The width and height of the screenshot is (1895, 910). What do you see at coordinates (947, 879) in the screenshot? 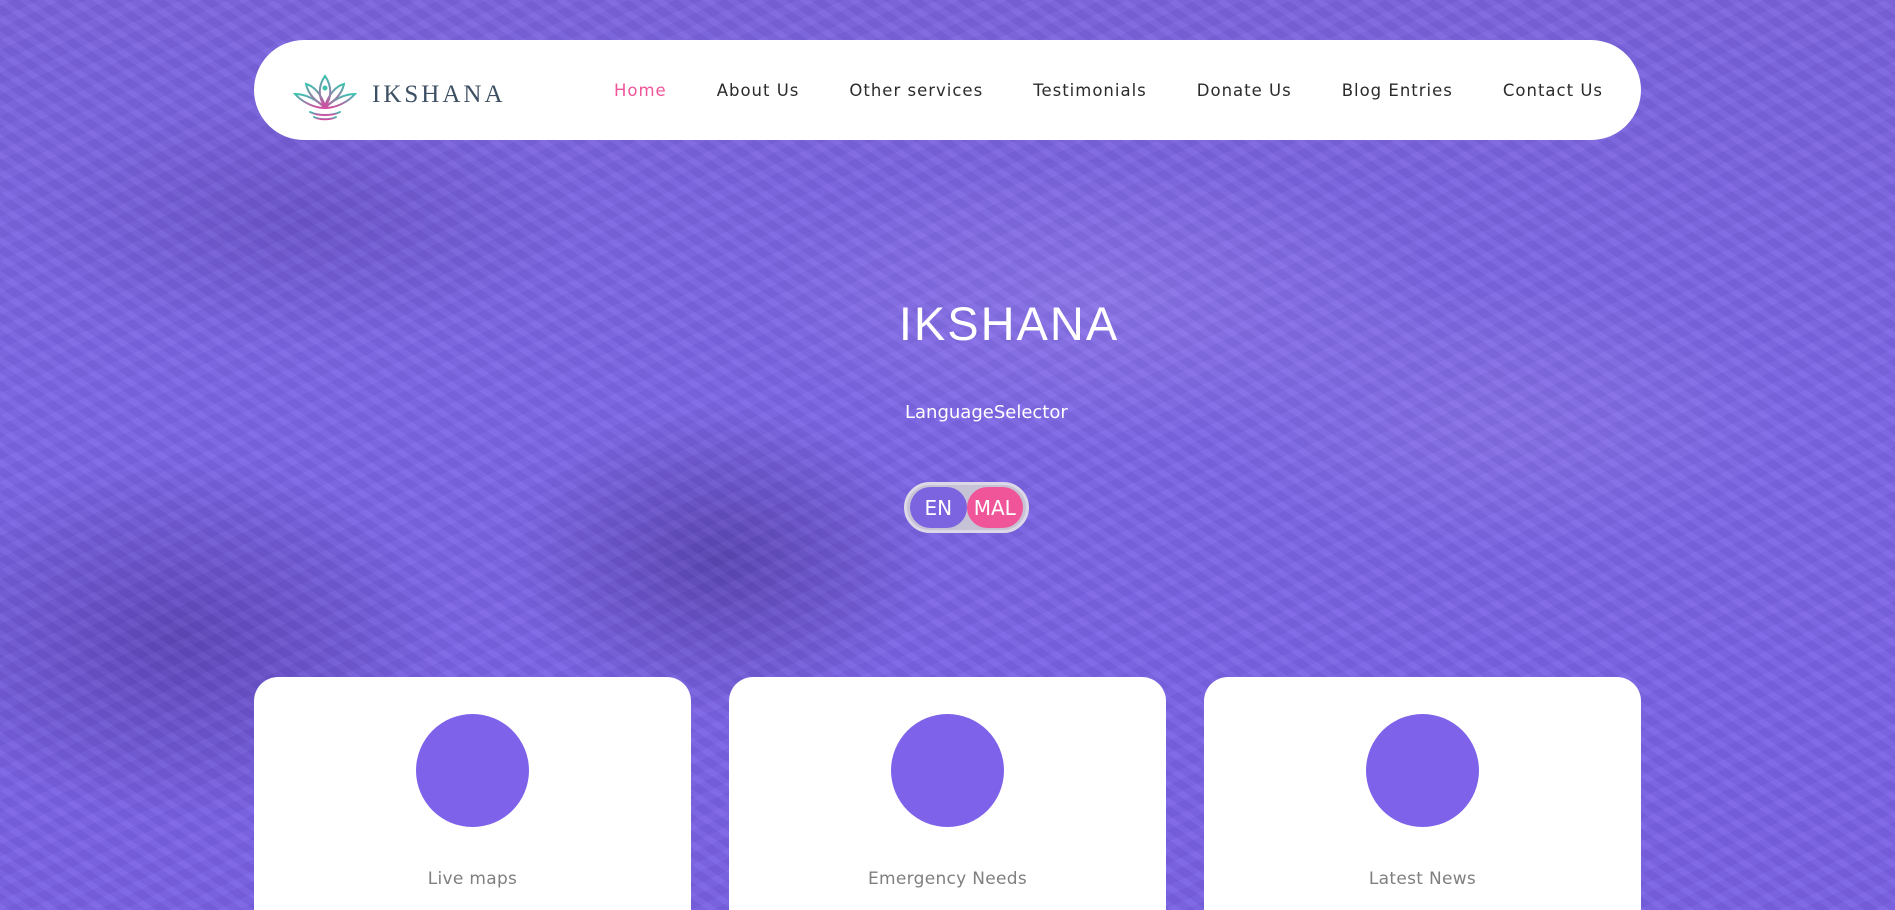
I see `card-title: Emergency Needs` at bounding box center [947, 879].